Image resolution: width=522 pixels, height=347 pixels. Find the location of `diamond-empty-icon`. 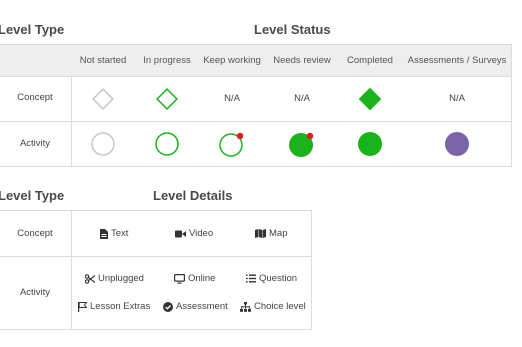

diamond-empty-icon is located at coordinates (103, 98).